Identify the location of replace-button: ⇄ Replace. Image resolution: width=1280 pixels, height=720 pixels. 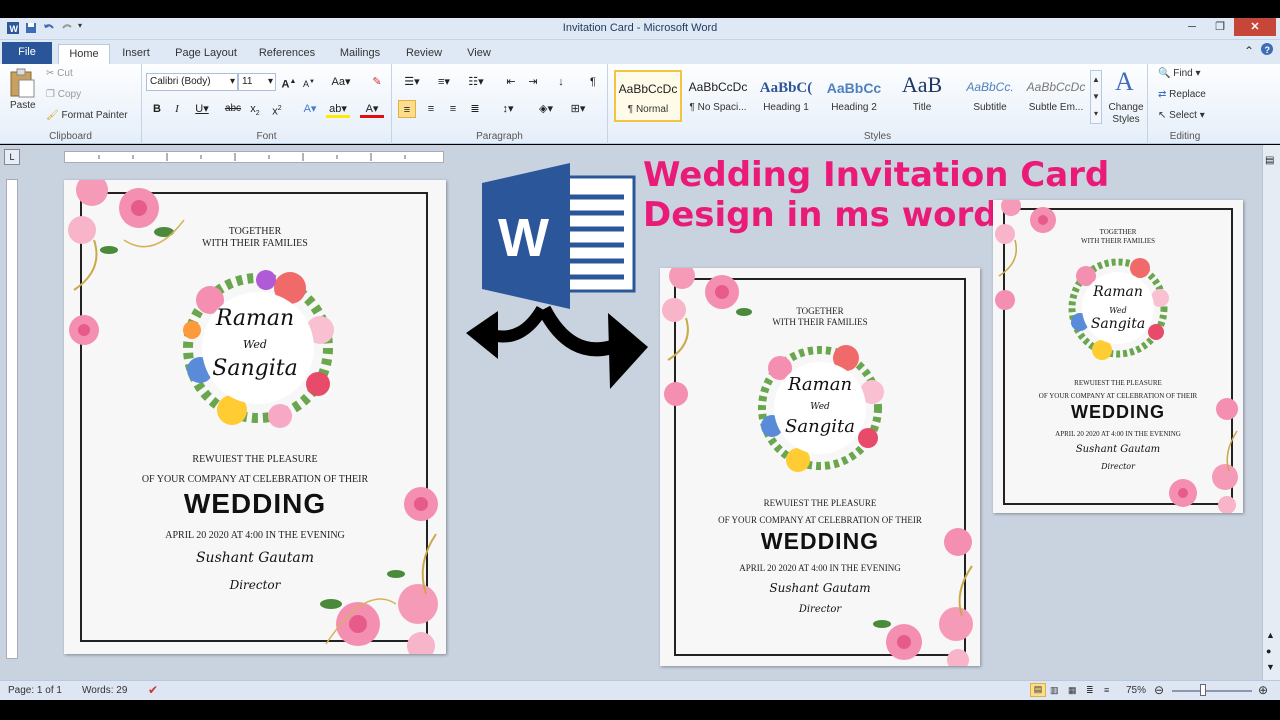
(1182, 94).